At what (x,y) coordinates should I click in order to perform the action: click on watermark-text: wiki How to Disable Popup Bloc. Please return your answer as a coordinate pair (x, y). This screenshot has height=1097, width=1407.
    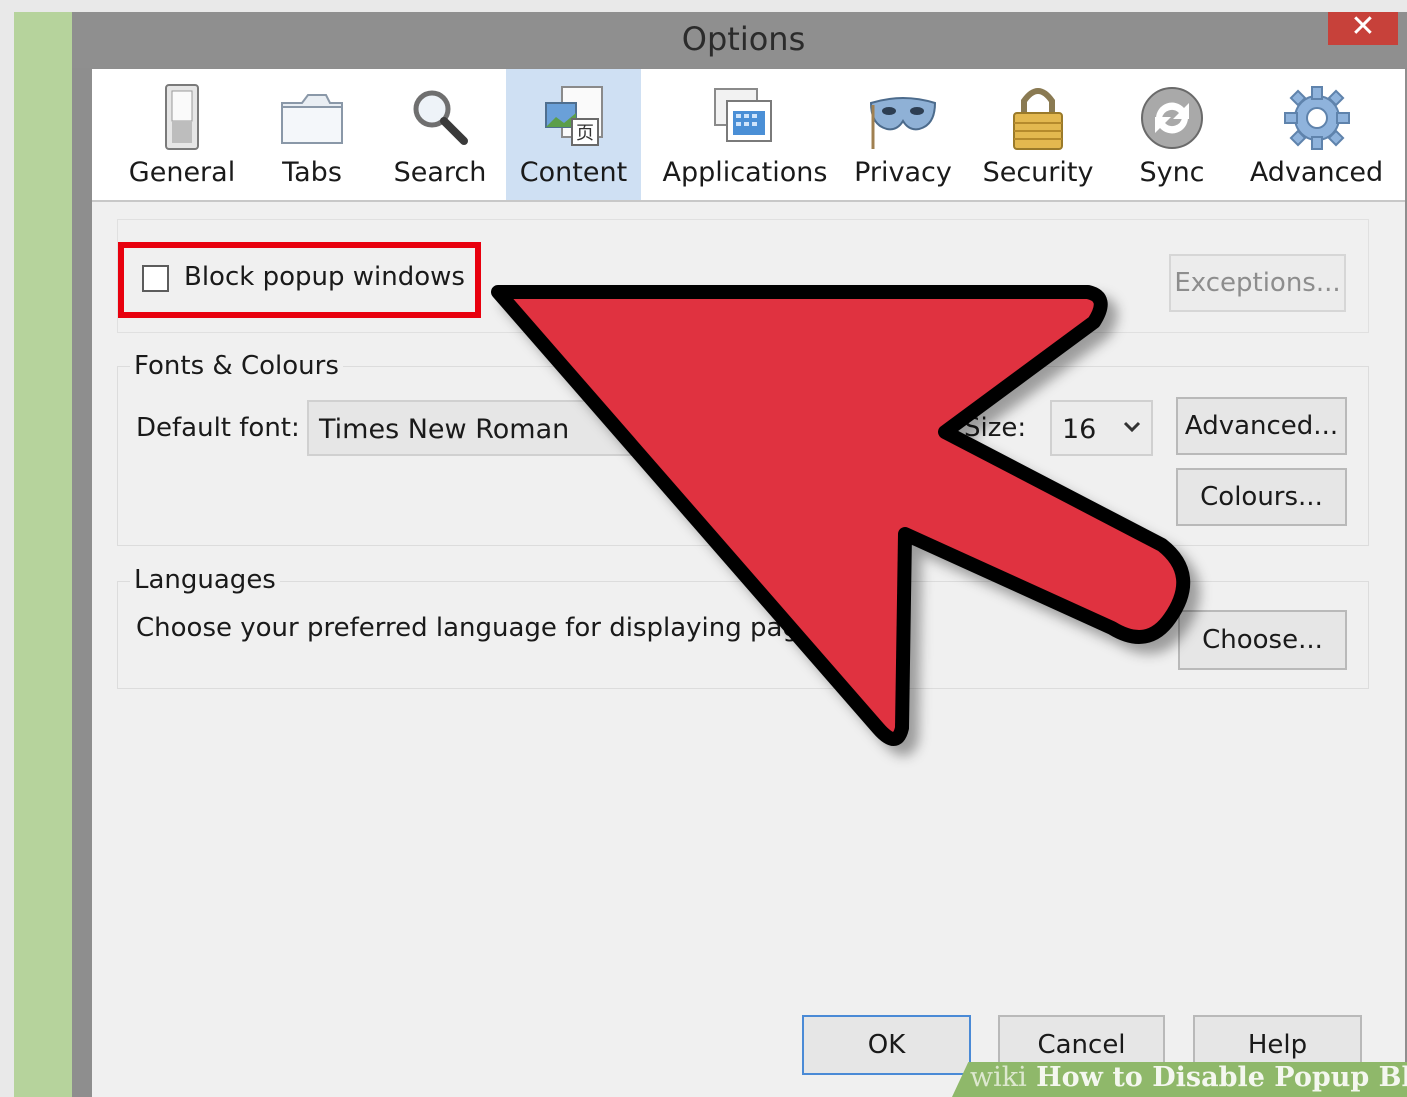
    Looking at the image, I should click on (1188, 1077).